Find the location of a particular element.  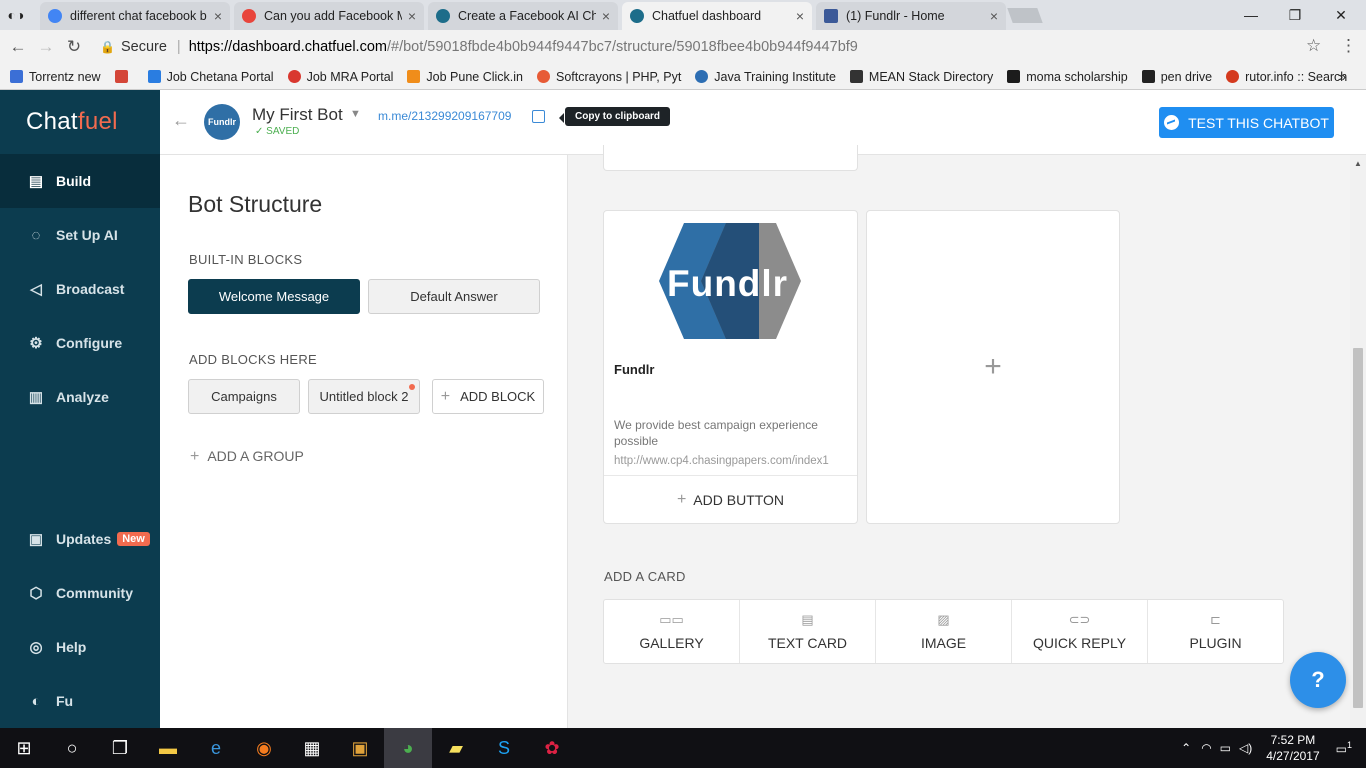

sidebar-item-setup-ai: ◌ Set Up AI is located at coordinates (80, 235).